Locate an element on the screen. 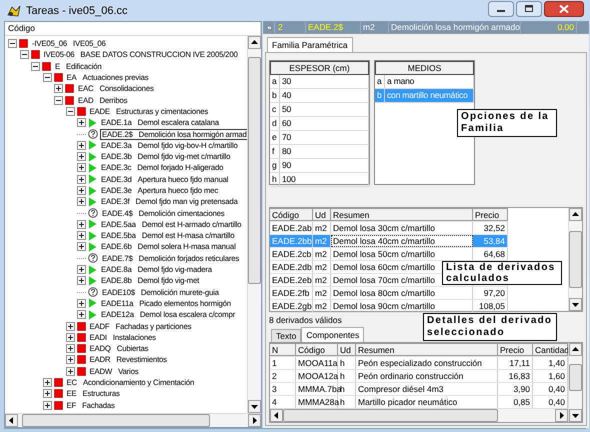 The width and height of the screenshot is (590, 432). option-value: 70 is located at coordinates (324, 137).